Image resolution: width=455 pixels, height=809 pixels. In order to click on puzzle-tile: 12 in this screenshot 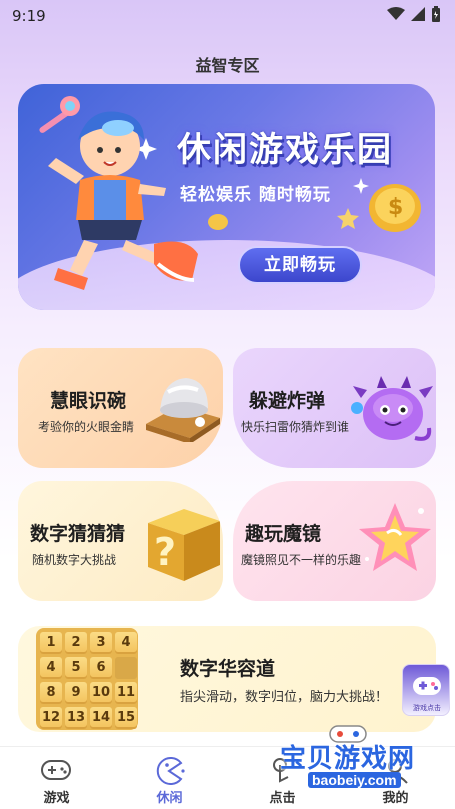, I will do `click(51, 718)`.